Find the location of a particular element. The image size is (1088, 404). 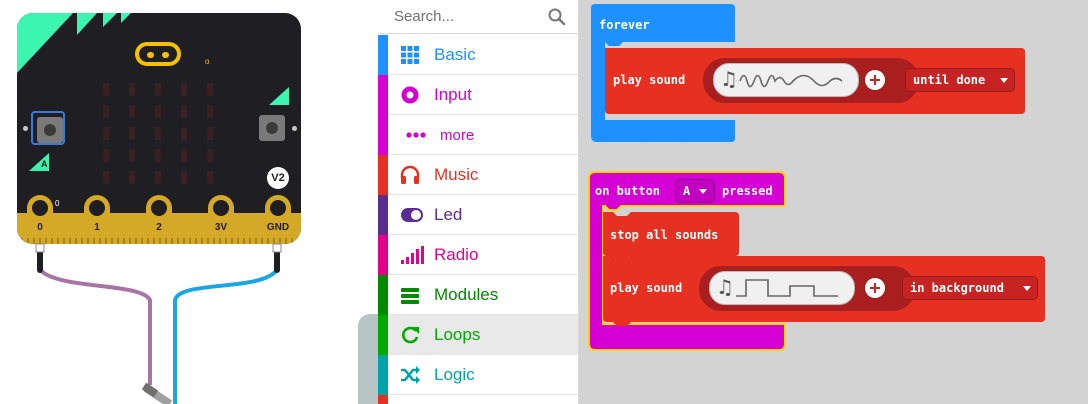

category-label: Basic is located at coordinates (455, 54).